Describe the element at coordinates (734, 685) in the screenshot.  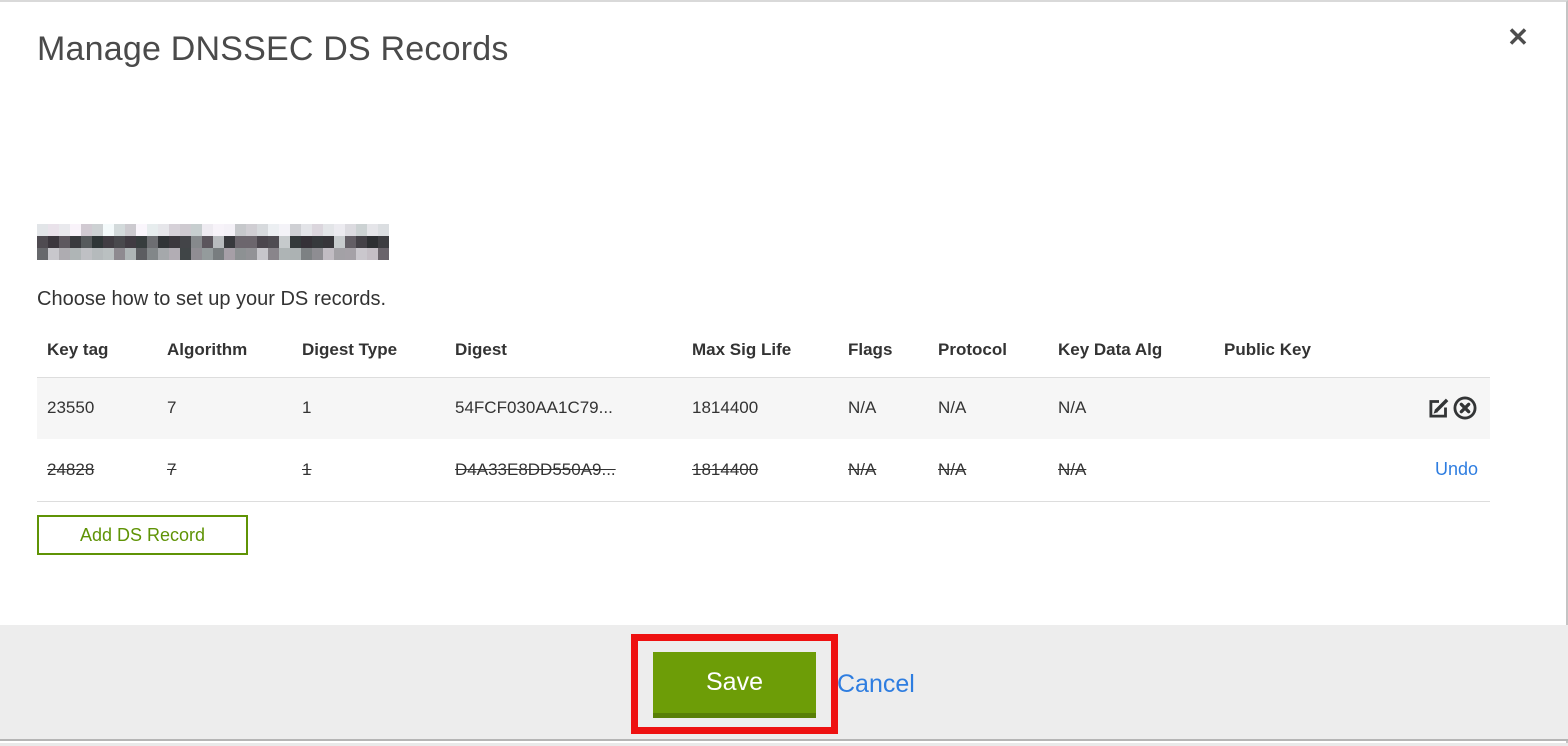
I see `save-button: Save` at that location.